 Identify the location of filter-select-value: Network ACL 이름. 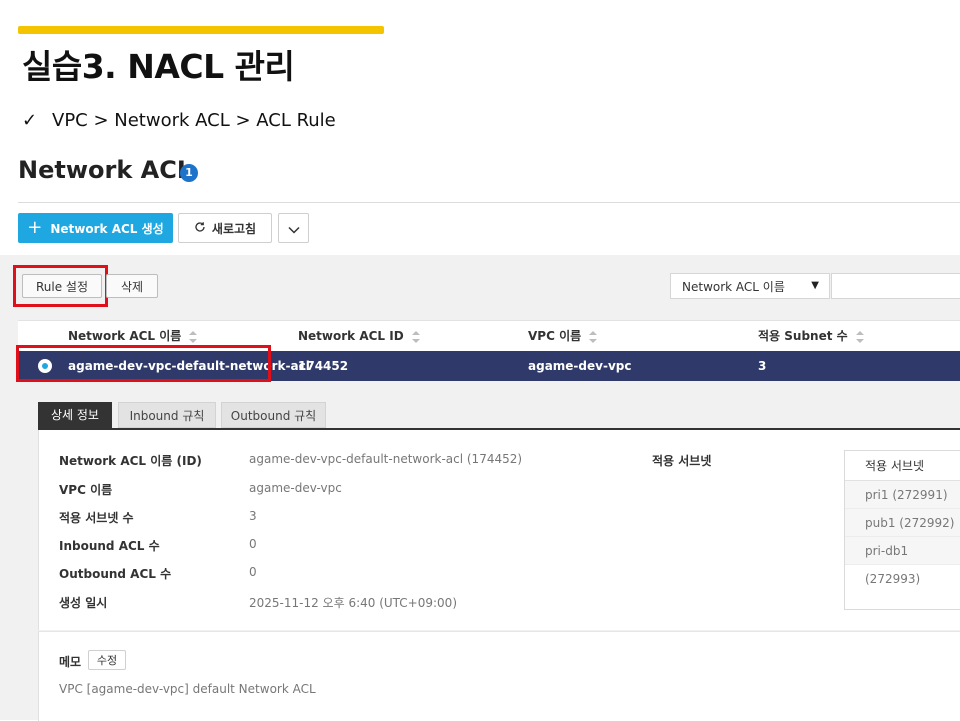
(733, 286).